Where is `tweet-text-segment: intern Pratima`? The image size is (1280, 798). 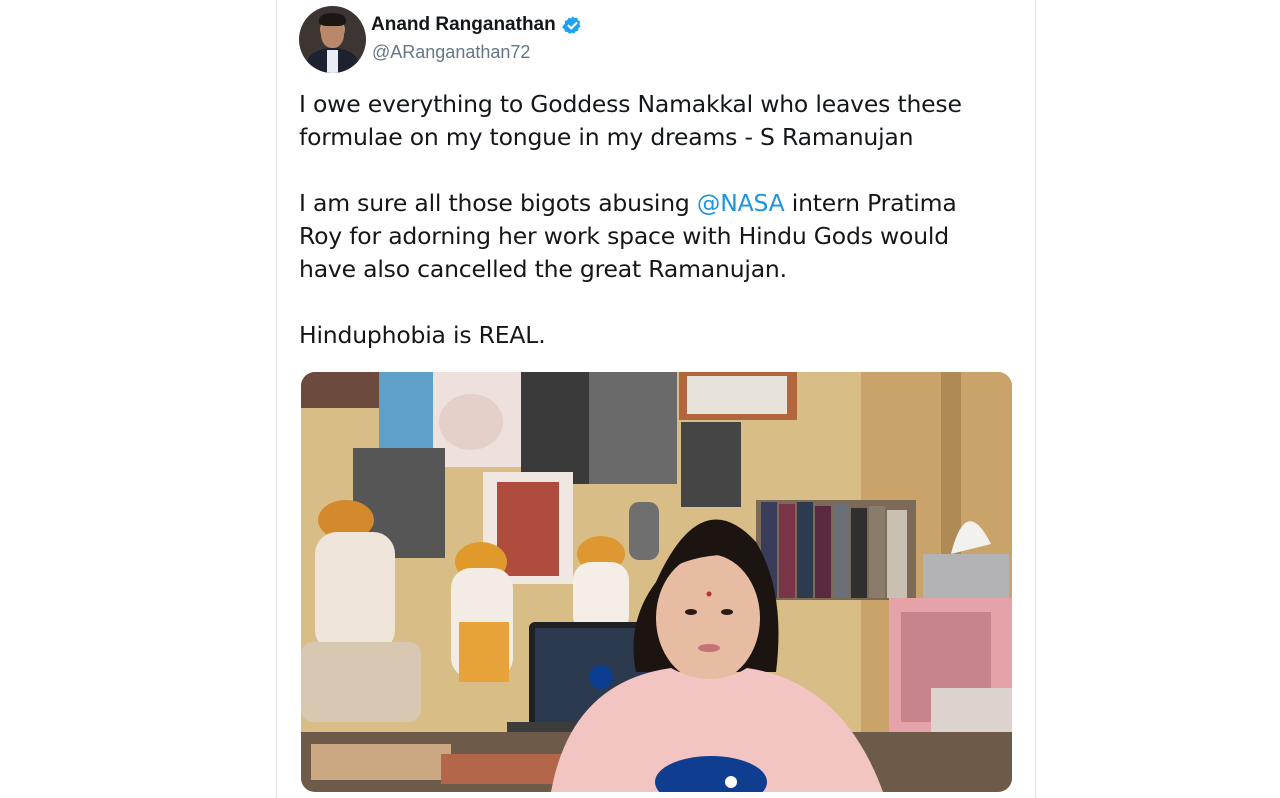 tweet-text-segment: intern Pratima is located at coordinates (870, 203).